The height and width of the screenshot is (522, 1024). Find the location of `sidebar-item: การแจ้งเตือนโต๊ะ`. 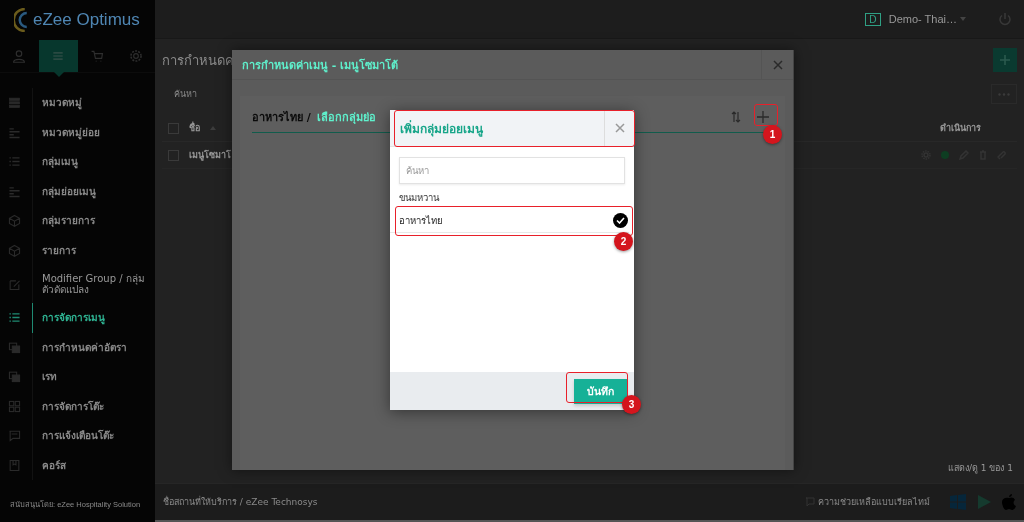

sidebar-item: การแจ้งเตือนโต๊ะ is located at coordinates (77, 436).